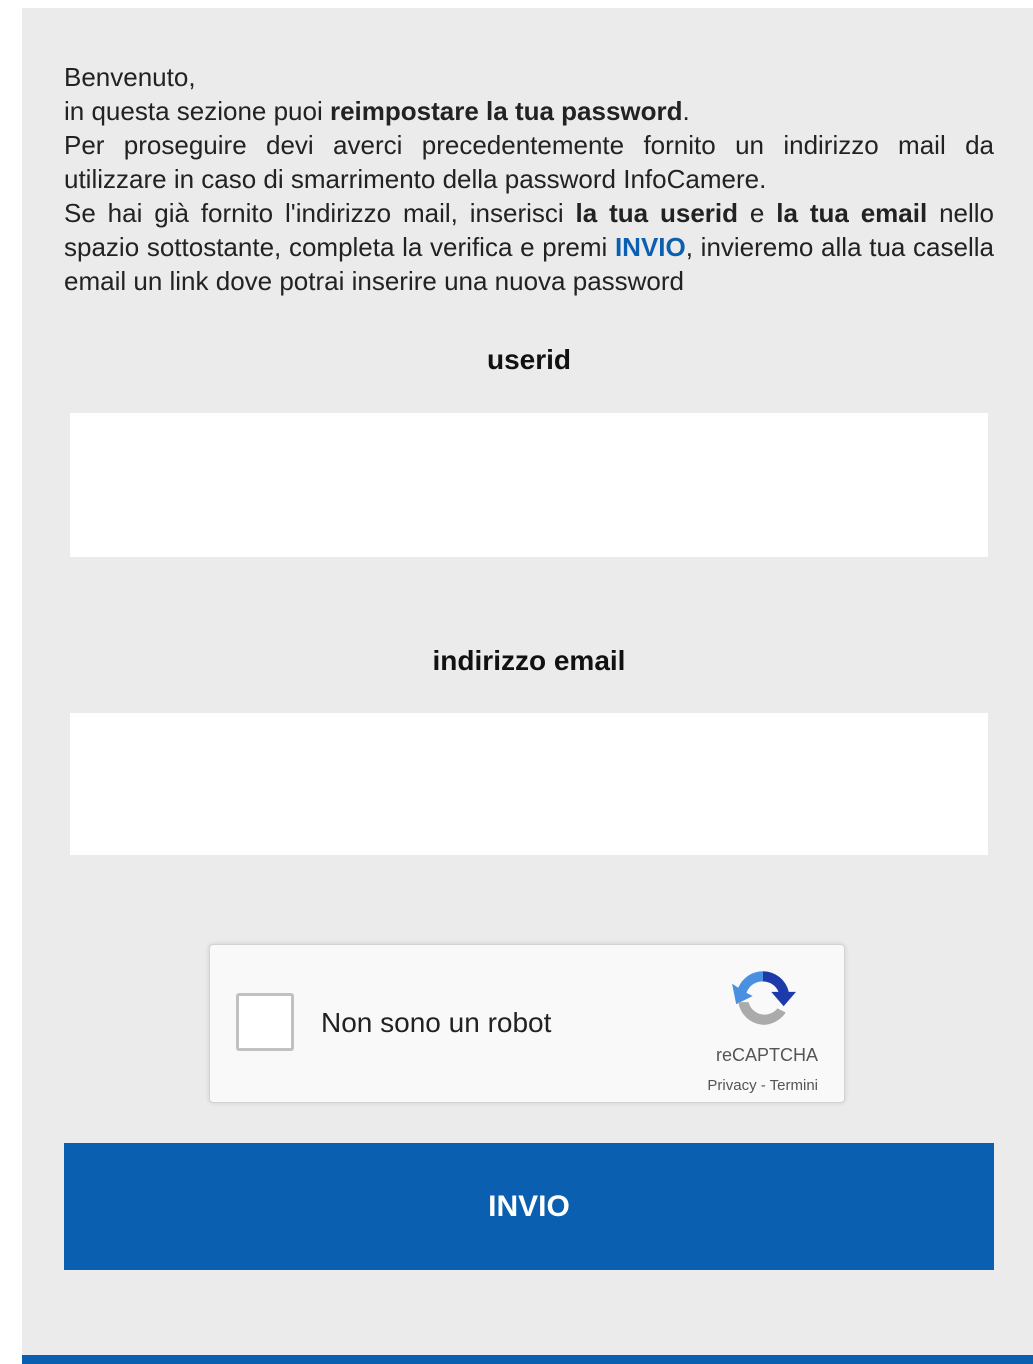 The height and width of the screenshot is (1364, 1033). I want to click on submit-button: INVIO, so click(529, 1206).